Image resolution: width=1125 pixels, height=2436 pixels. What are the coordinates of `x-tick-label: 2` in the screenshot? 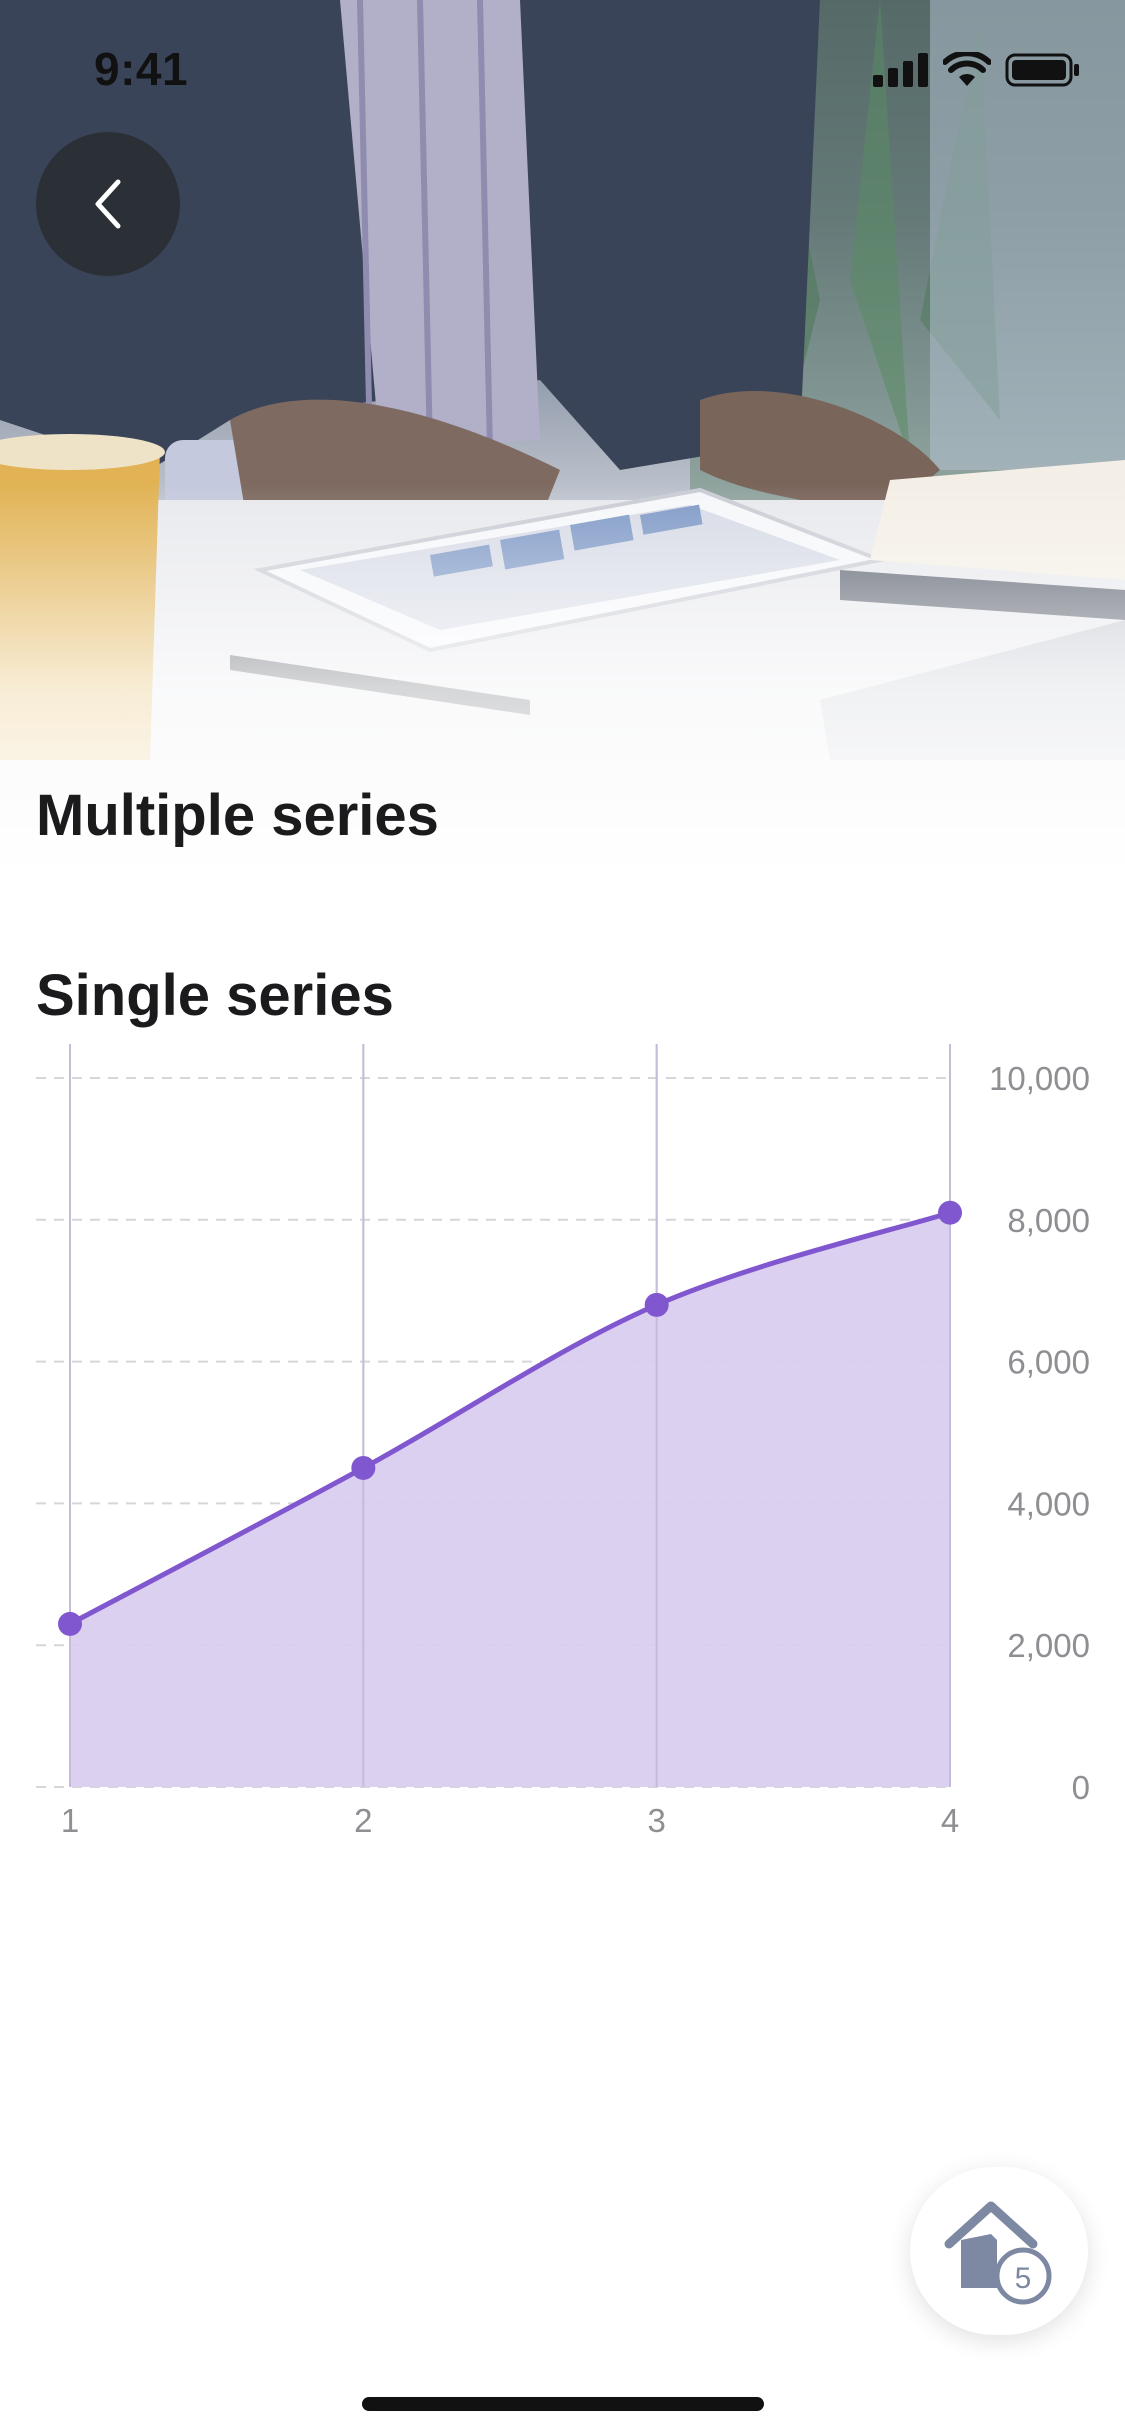 It's located at (363, 1820).